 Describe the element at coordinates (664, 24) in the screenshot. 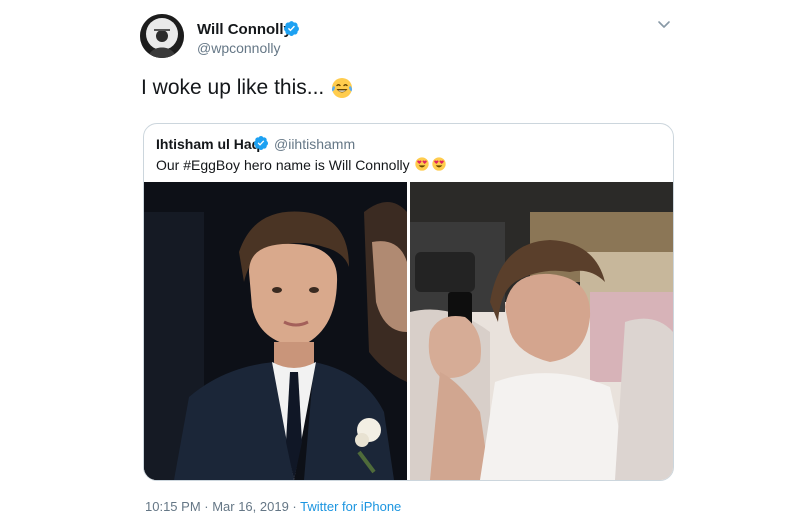

I see `chevron-down-icon` at that location.